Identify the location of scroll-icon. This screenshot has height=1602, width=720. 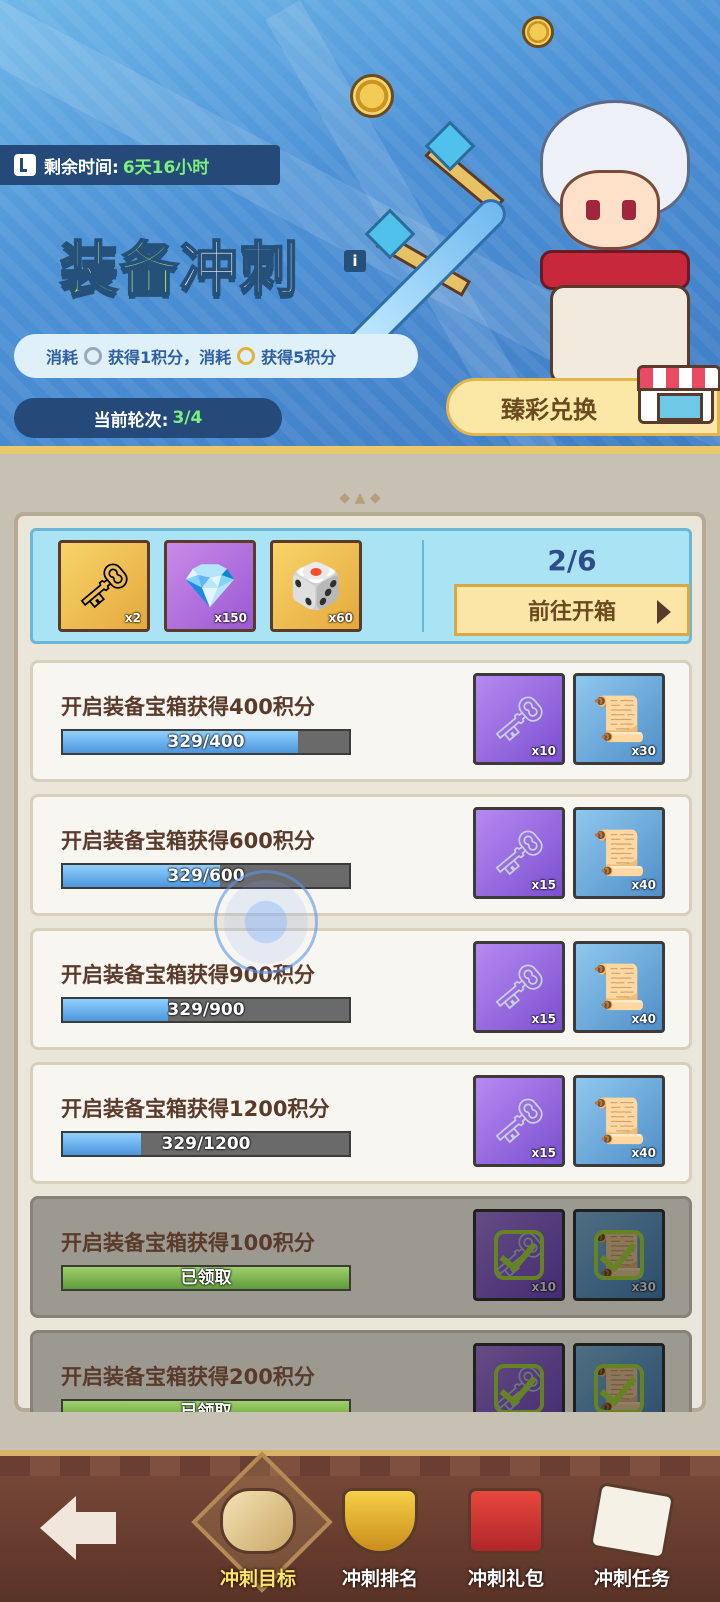
(258, 1521).